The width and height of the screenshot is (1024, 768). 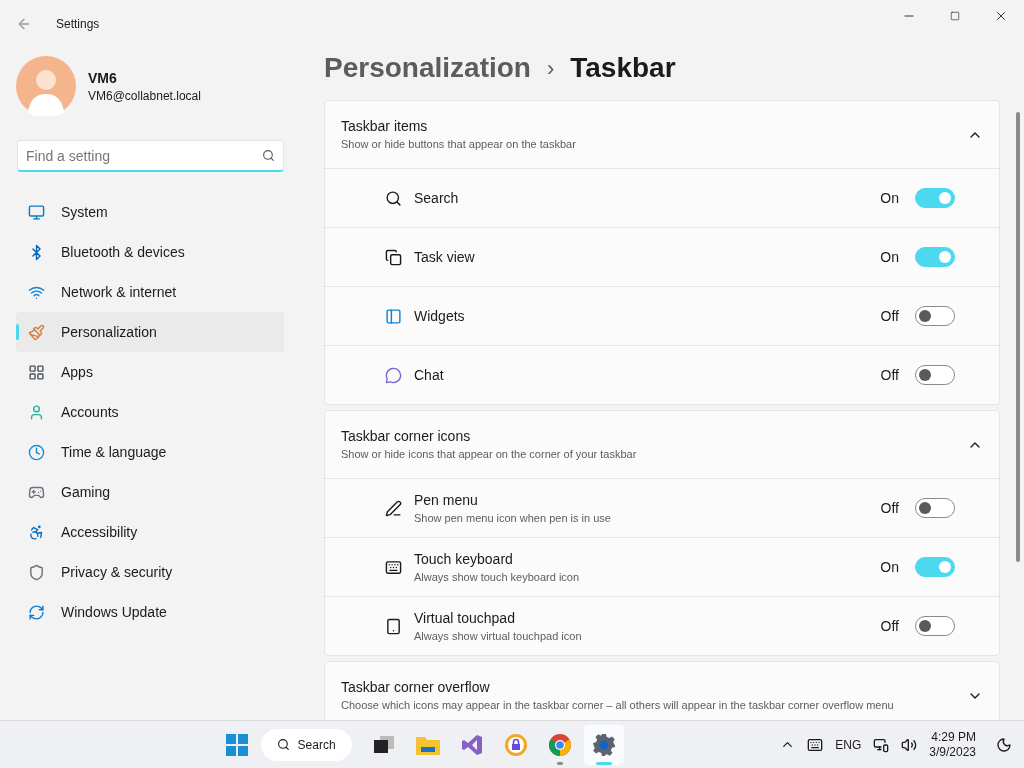 I want to click on windows-logo-icon, so click(x=236, y=744).